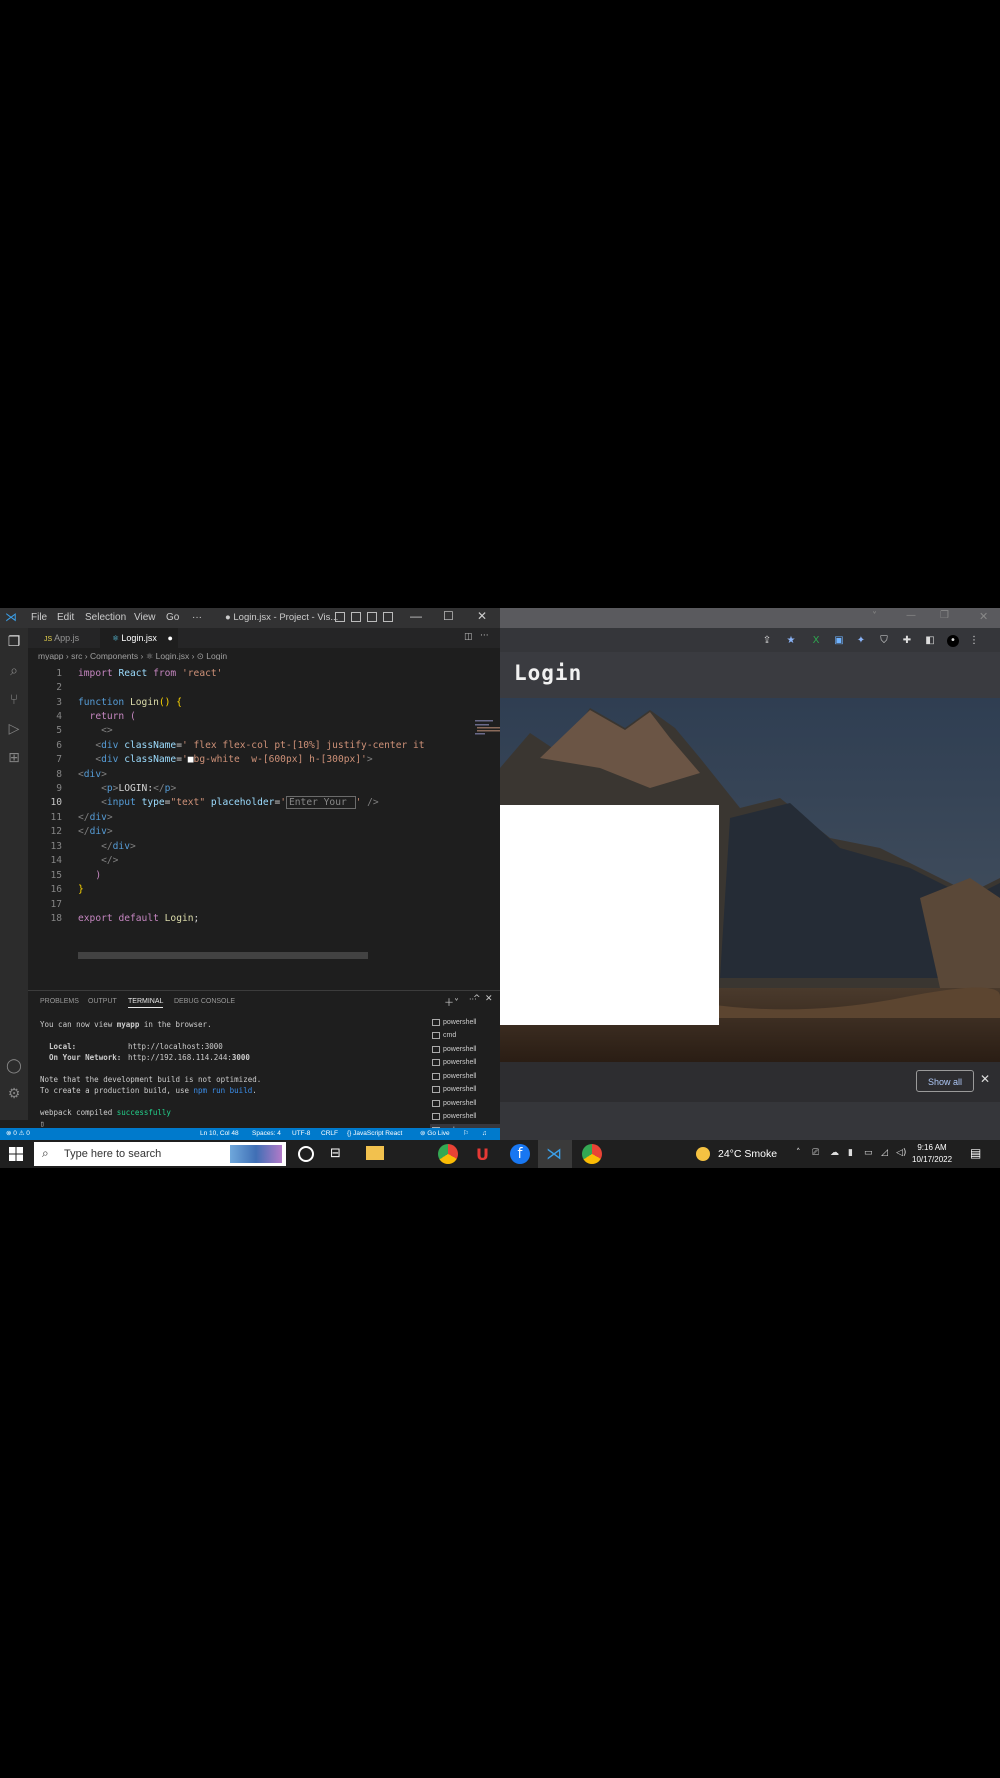 The image size is (1000, 1778). Describe the element at coordinates (468, 637) in the screenshot. I see `split-editor-icon: ◫` at that location.